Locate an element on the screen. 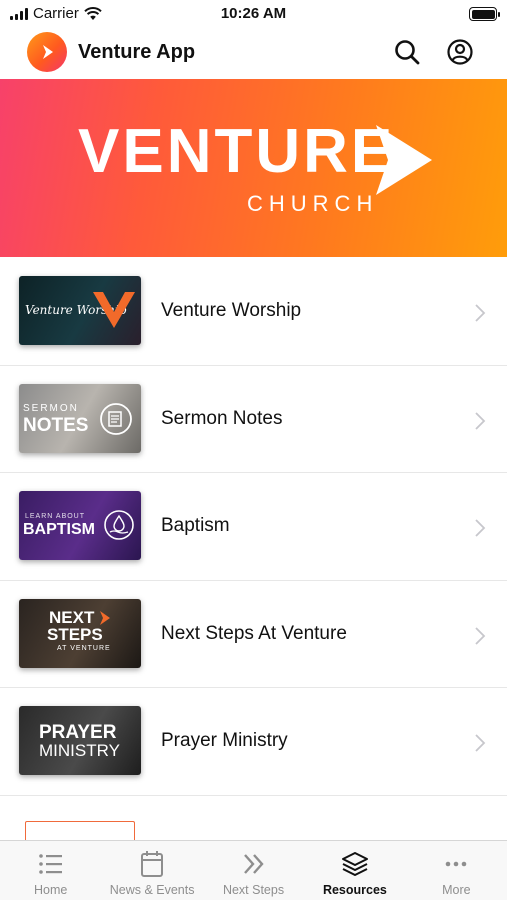  tab-label: News & Events is located at coordinates (152, 890).